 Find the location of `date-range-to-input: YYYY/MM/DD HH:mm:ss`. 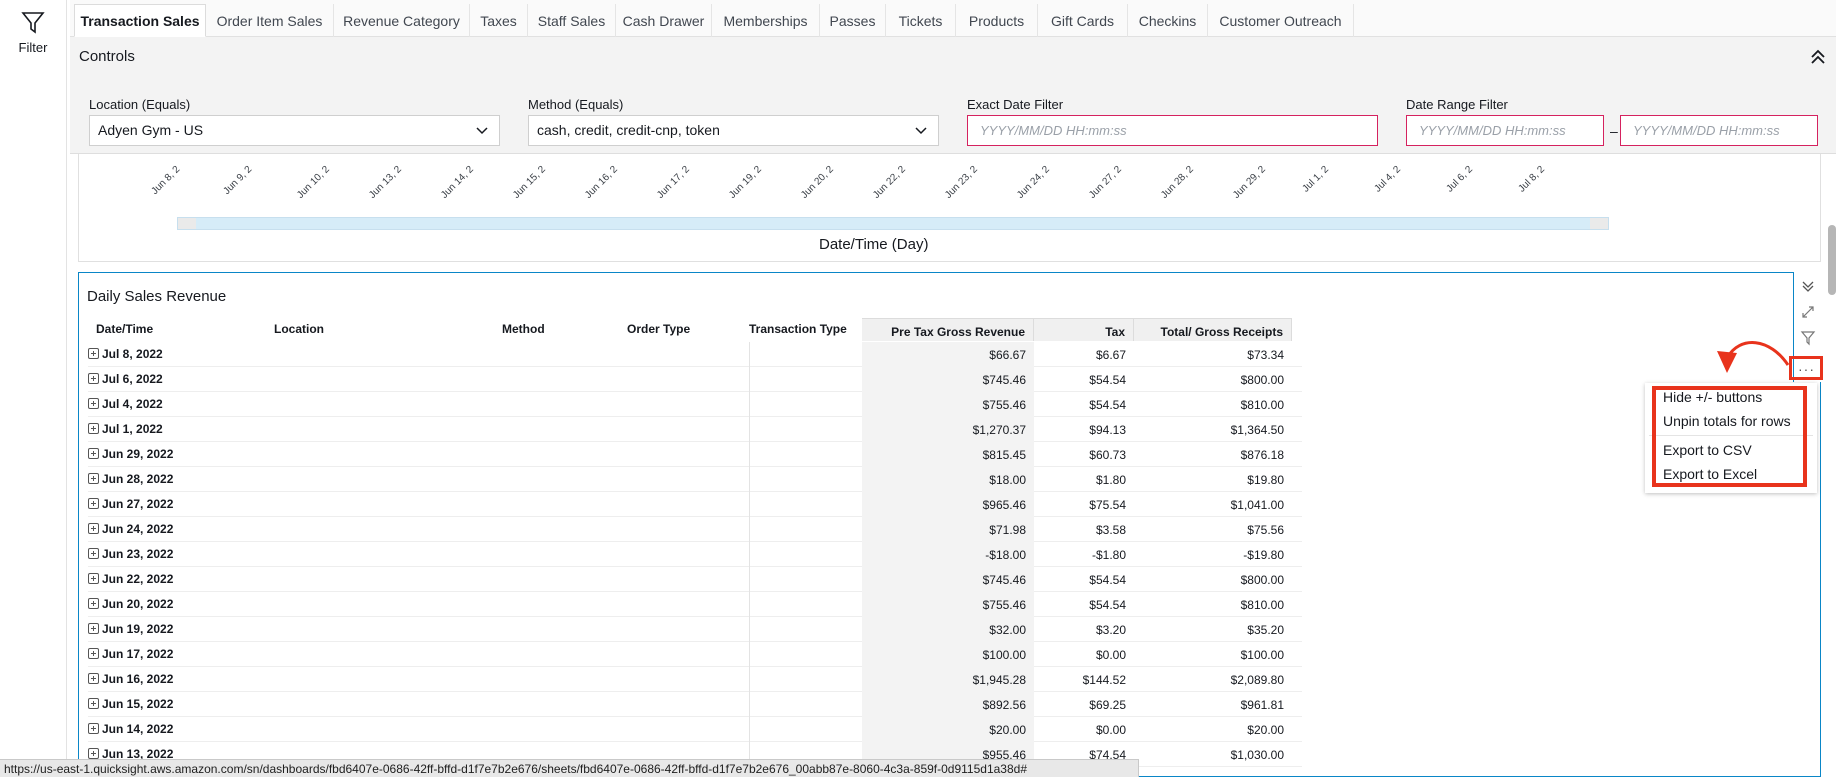

date-range-to-input: YYYY/MM/DD HH:mm:ss is located at coordinates (1719, 130).